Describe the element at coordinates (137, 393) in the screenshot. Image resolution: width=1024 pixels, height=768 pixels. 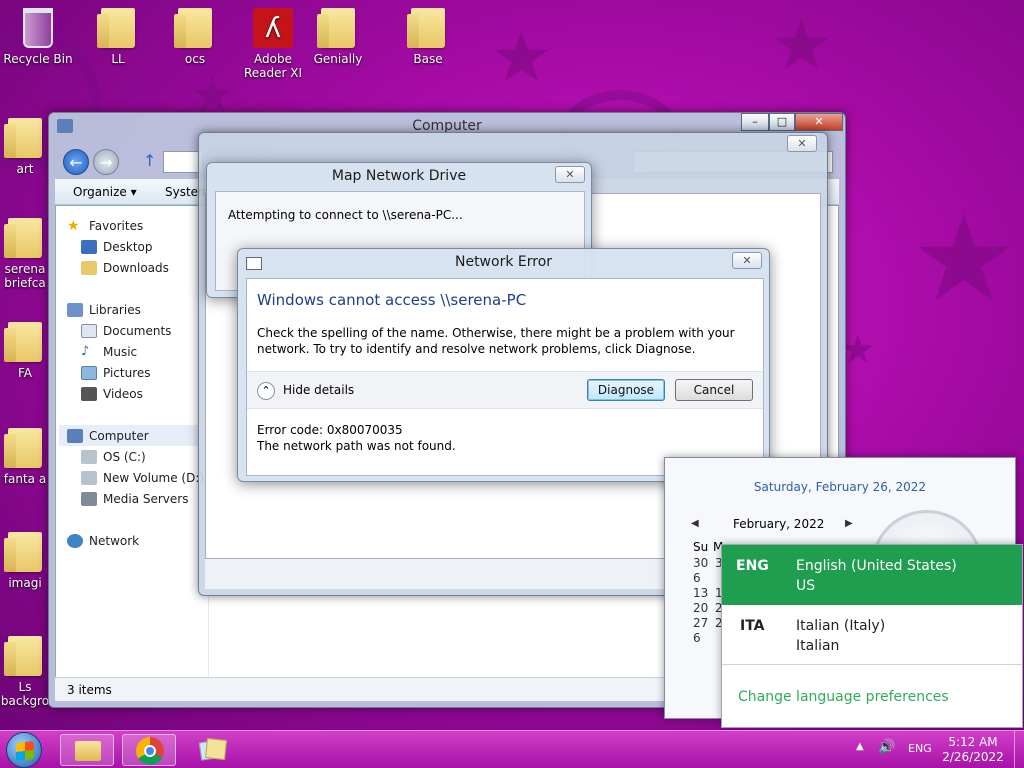
I see `nav-videos: Videos` at that location.